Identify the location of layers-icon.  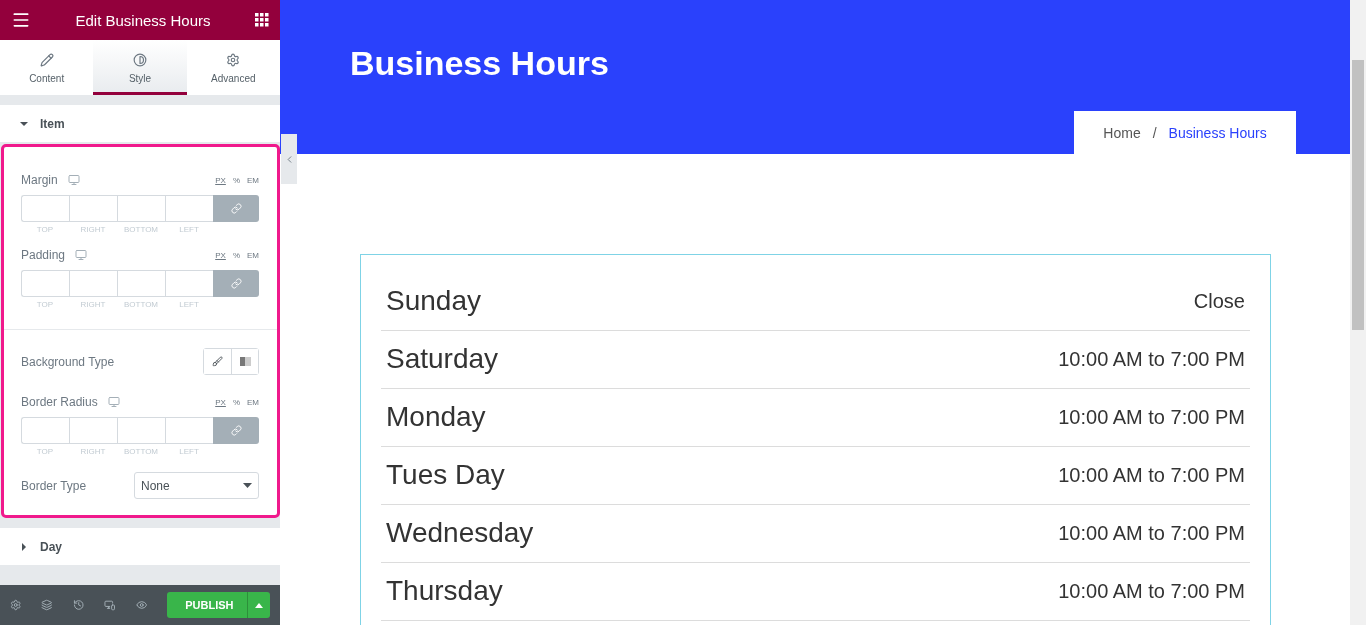
(47, 605).